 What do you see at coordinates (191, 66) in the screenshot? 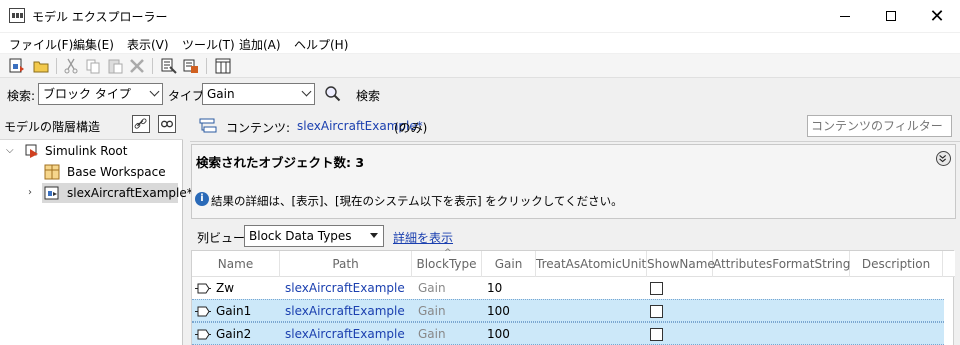
I see `data-dictionary-icon` at bounding box center [191, 66].